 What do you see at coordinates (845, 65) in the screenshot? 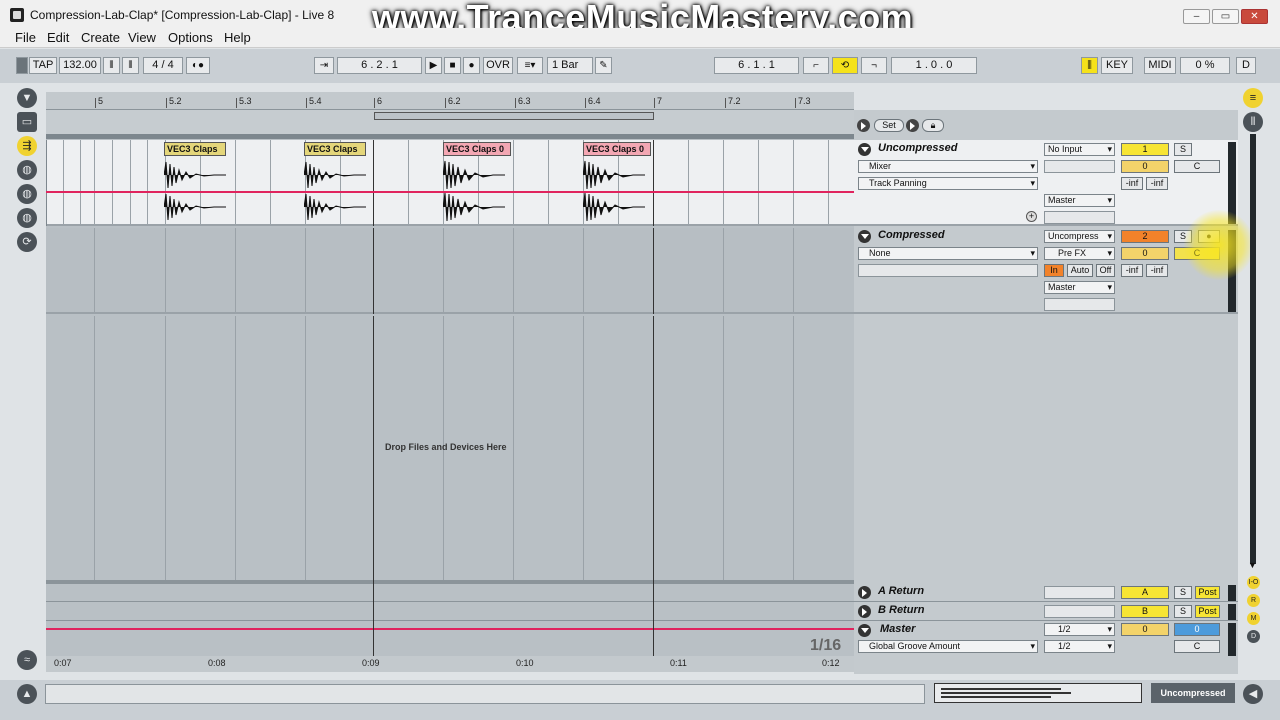
I see `loop-switch-icon: ⟲` at bounding box center [845, 65].